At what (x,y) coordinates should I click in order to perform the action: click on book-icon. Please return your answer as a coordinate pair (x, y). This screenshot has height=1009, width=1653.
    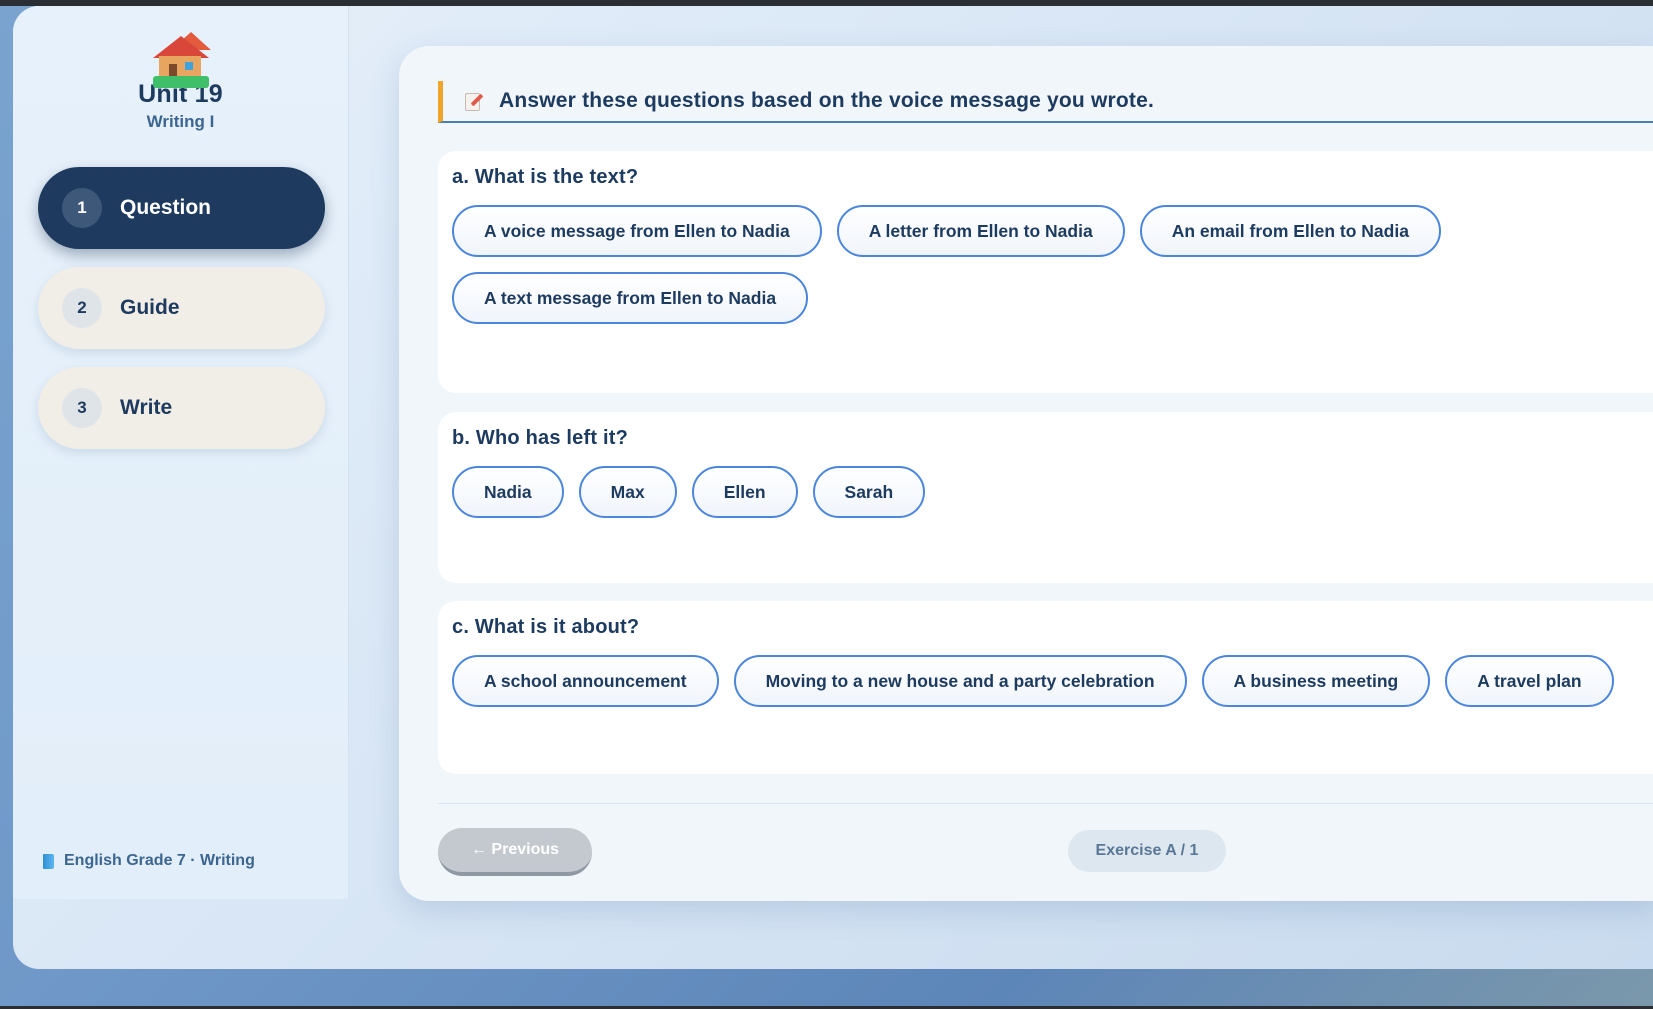
    Looking at the image, I should click on (48, 861).